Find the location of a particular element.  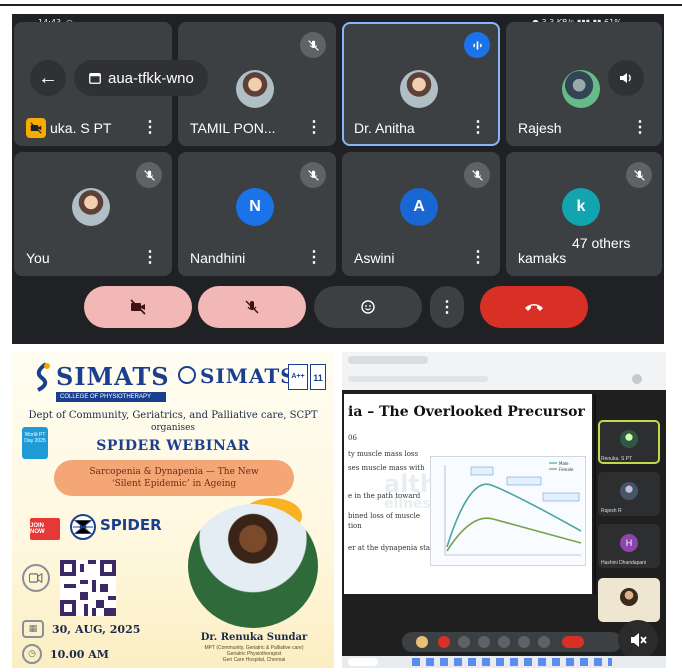

meeting-code-pill: aua-tfkk-wno is located at coordinates (141, 78).